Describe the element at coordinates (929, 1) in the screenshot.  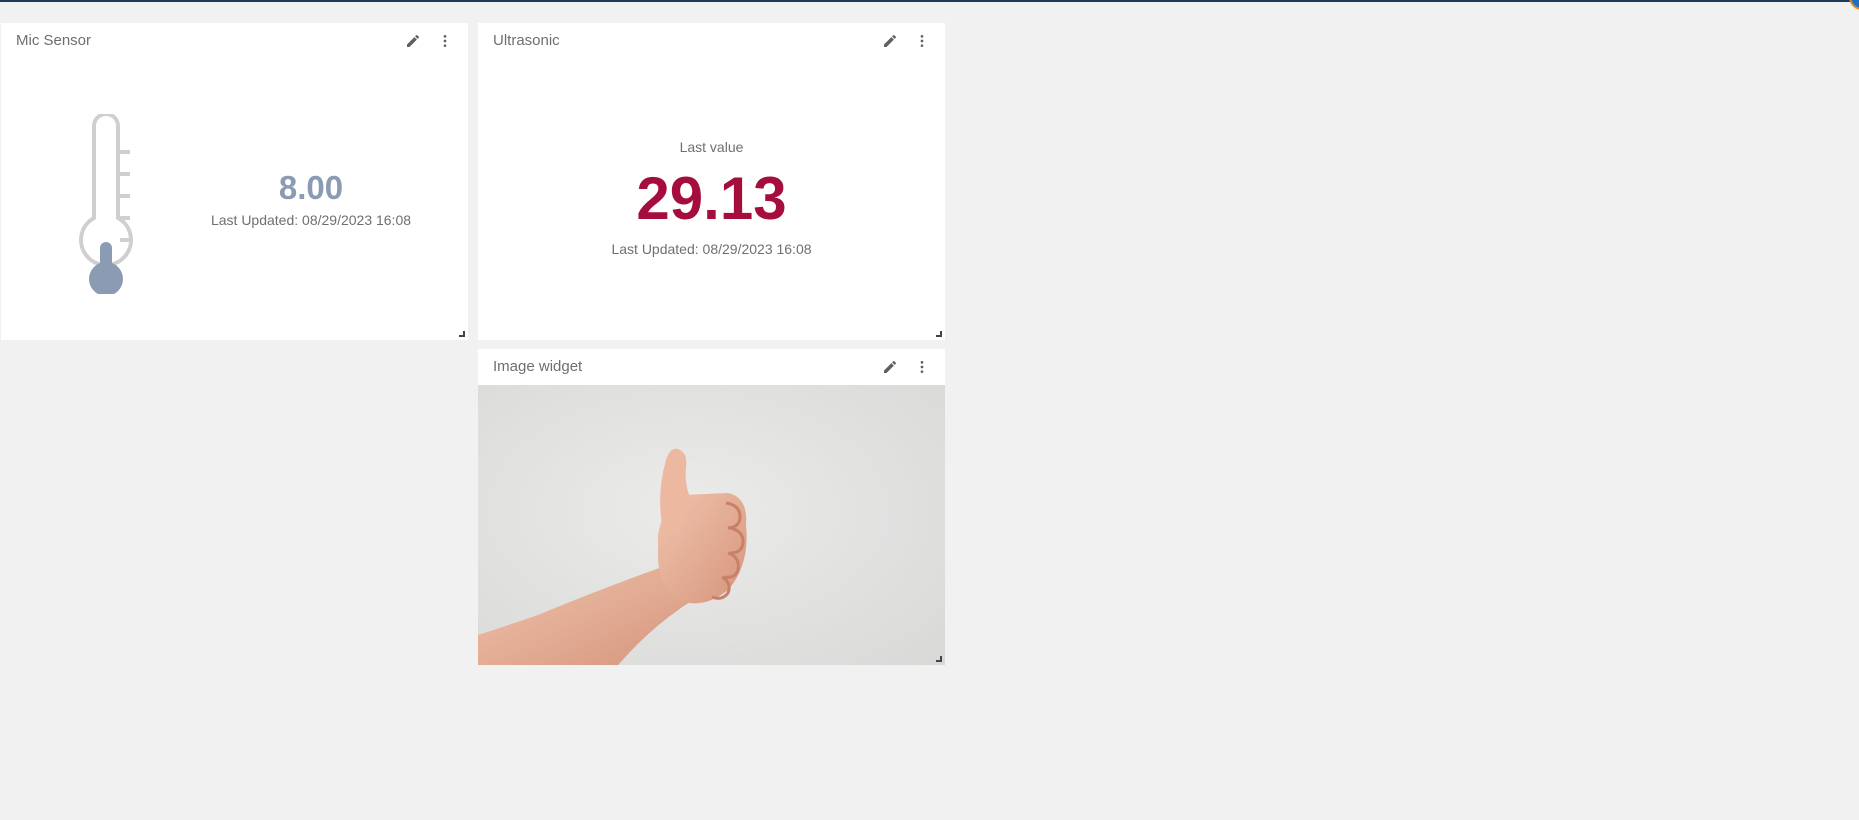
I see `top-rule` at that location.